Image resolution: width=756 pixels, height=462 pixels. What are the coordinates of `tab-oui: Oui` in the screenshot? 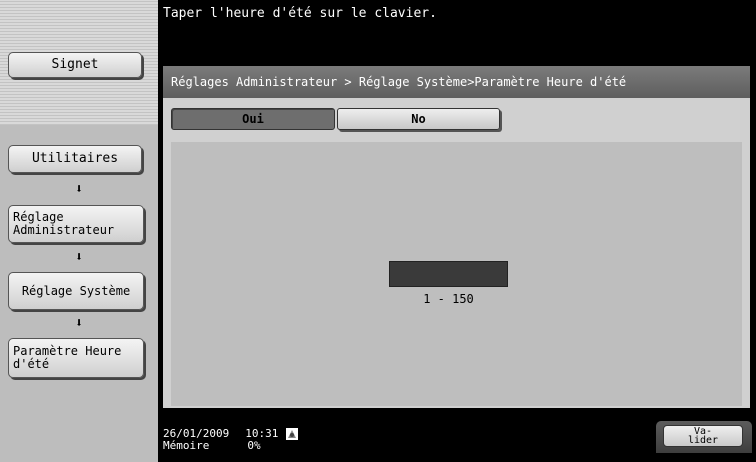 It's located at (253, 119).